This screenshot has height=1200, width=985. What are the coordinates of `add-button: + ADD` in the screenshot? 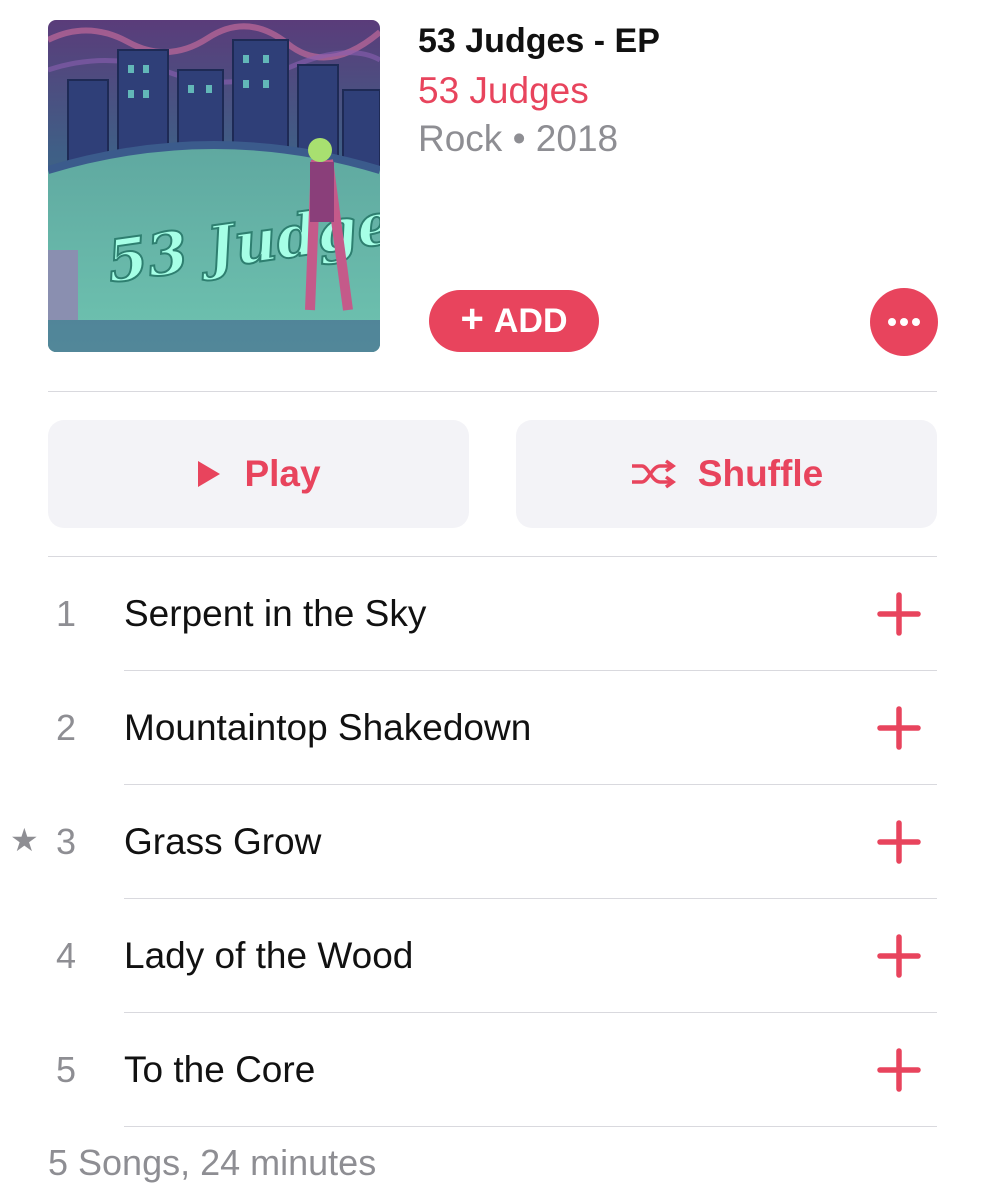 It's located at (514, 321).